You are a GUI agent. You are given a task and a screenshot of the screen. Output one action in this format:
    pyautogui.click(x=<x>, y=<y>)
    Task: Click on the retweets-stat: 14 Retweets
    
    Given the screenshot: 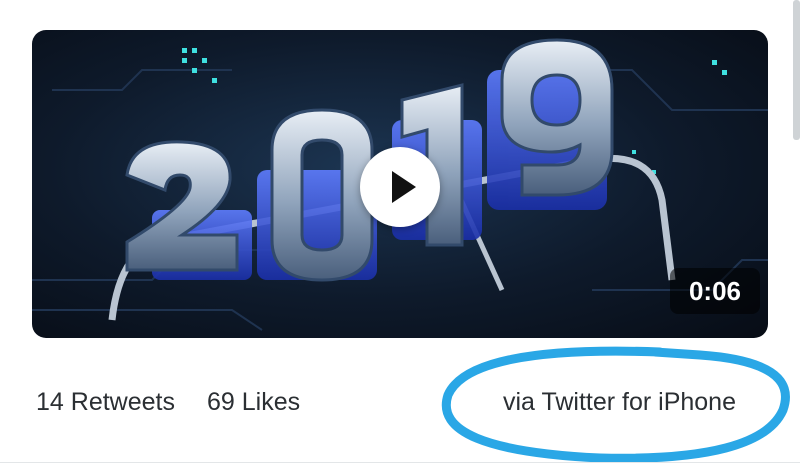 What is the action you would take?
    pyautogui.click(x=105, y=402)
    